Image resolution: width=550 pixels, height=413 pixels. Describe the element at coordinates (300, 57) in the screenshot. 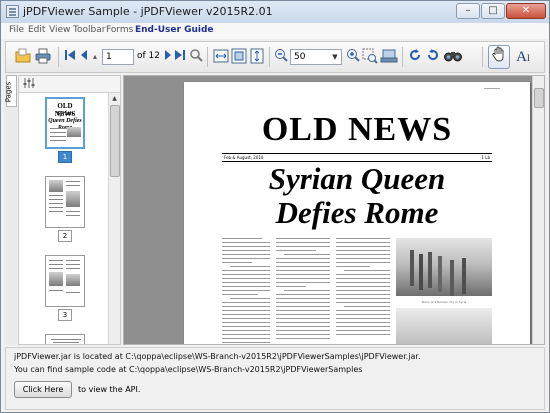

I see `zoom-value: 50` at that location.